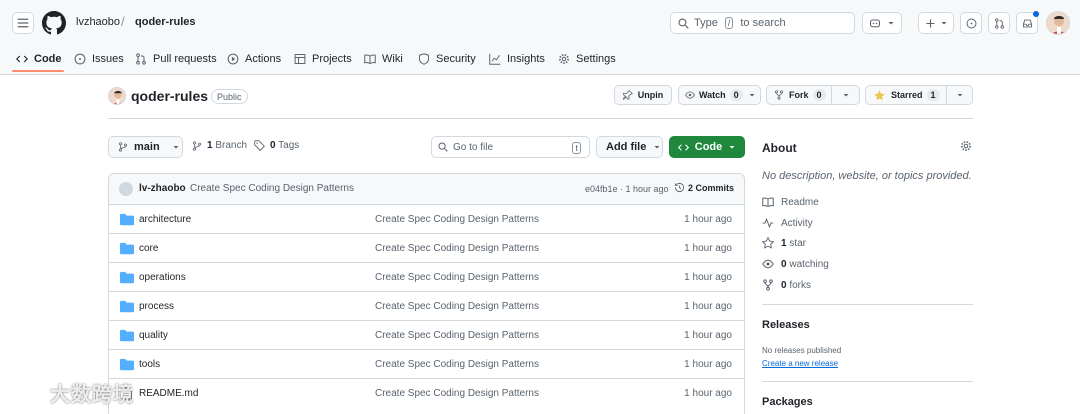 The width and height of the screenshot is (1080, 414). I want to click on commit-meta: e04fb1e · 1 hour ago, so click(627, 189).